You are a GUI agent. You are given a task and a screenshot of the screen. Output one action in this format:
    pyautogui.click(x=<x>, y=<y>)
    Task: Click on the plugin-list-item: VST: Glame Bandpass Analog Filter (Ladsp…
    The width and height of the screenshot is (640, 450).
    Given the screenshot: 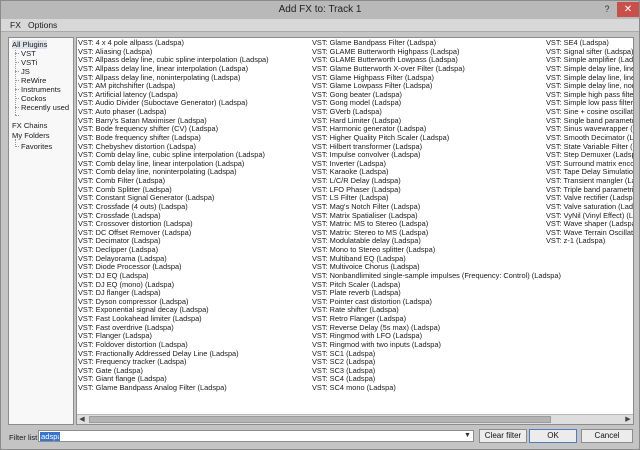 What is the action you would take?
    pyautogui.click(x=173, y=388)
    